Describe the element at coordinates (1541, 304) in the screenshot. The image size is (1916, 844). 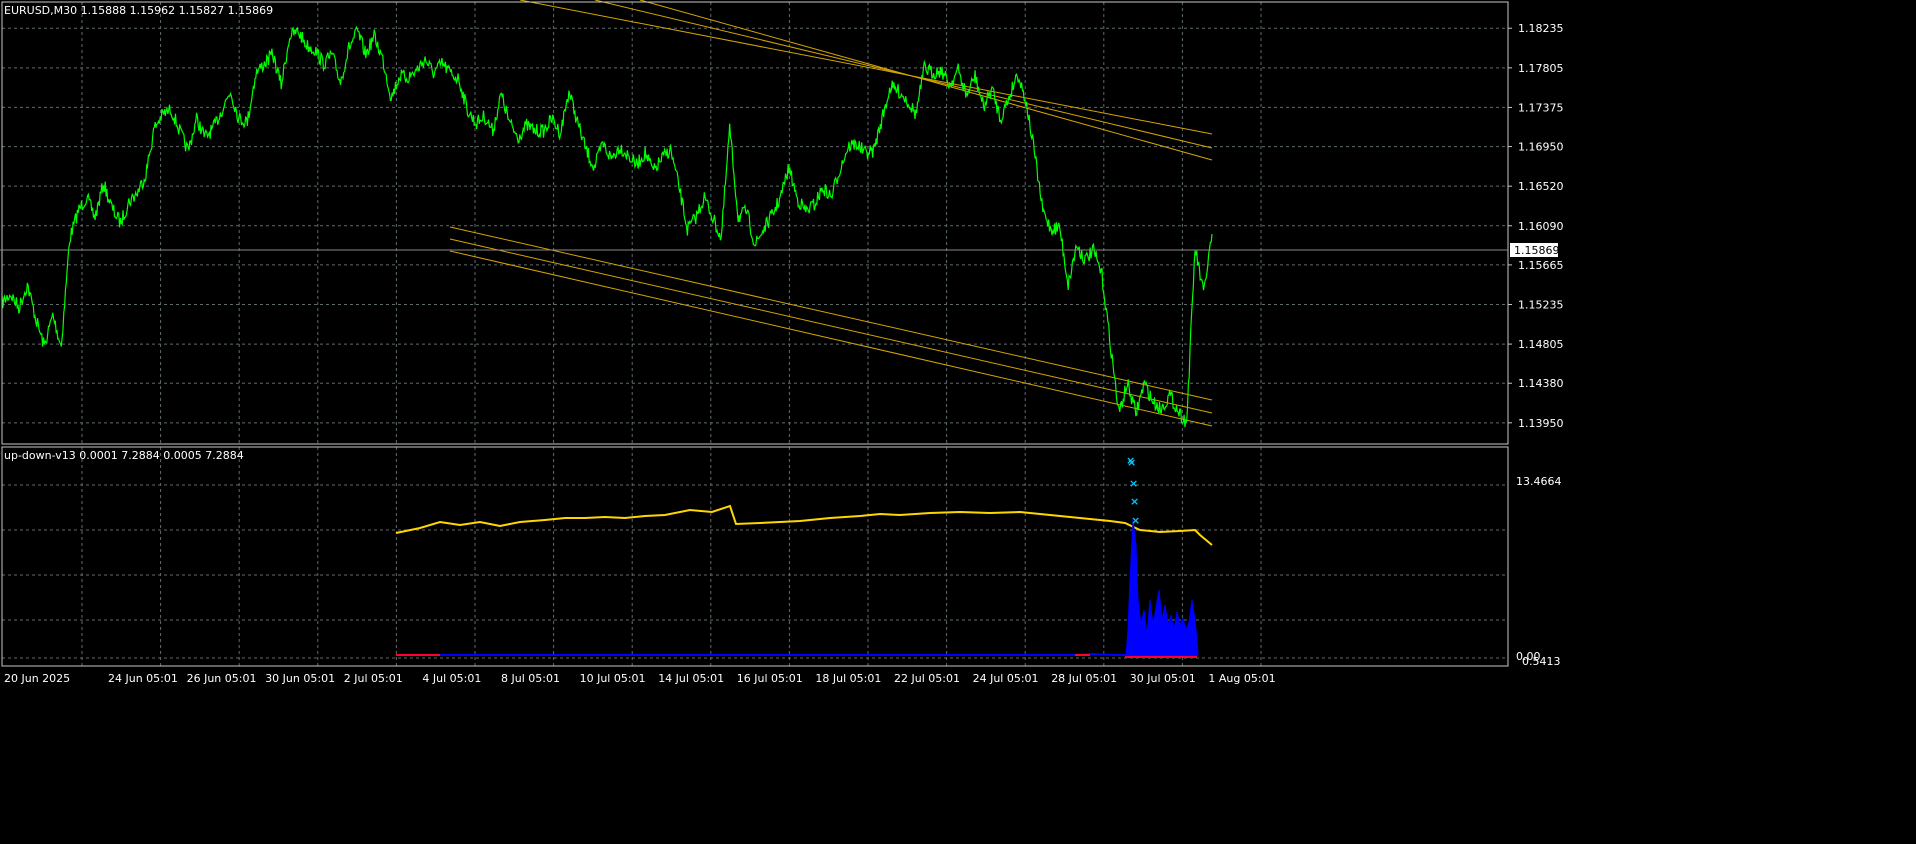
I see `price-tick-label: 1.15235` at that location.